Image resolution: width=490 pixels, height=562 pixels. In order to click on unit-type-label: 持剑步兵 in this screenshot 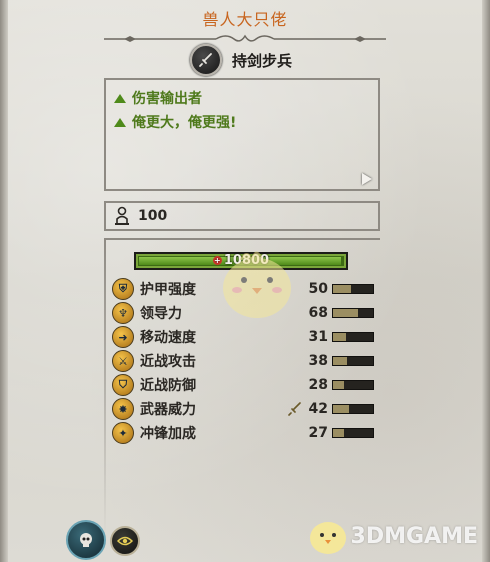, I will do `click(262, 60)`.